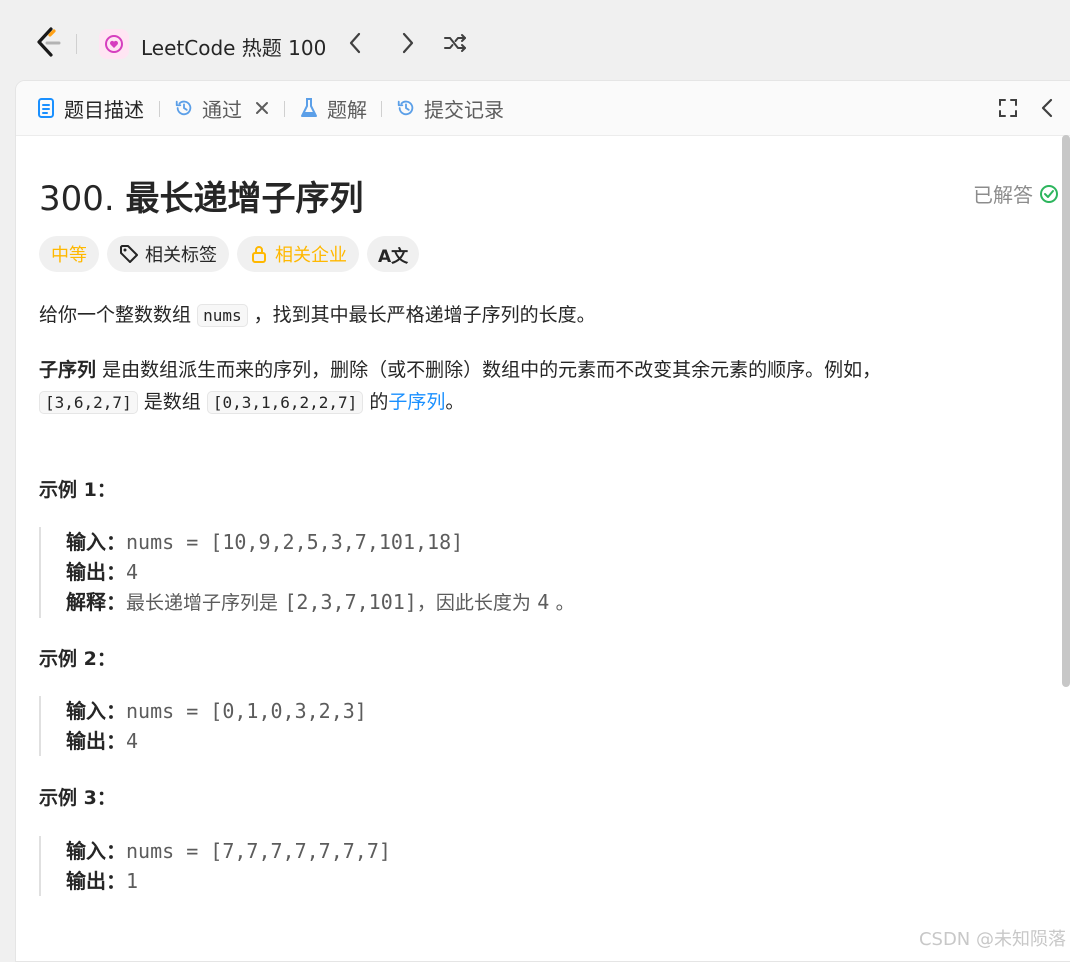 This screenshot has height=962, width=1070. Describe the element at coordinates (104, 109) in the screenshot. I see `tab-description-label: 题目描述` at that location.